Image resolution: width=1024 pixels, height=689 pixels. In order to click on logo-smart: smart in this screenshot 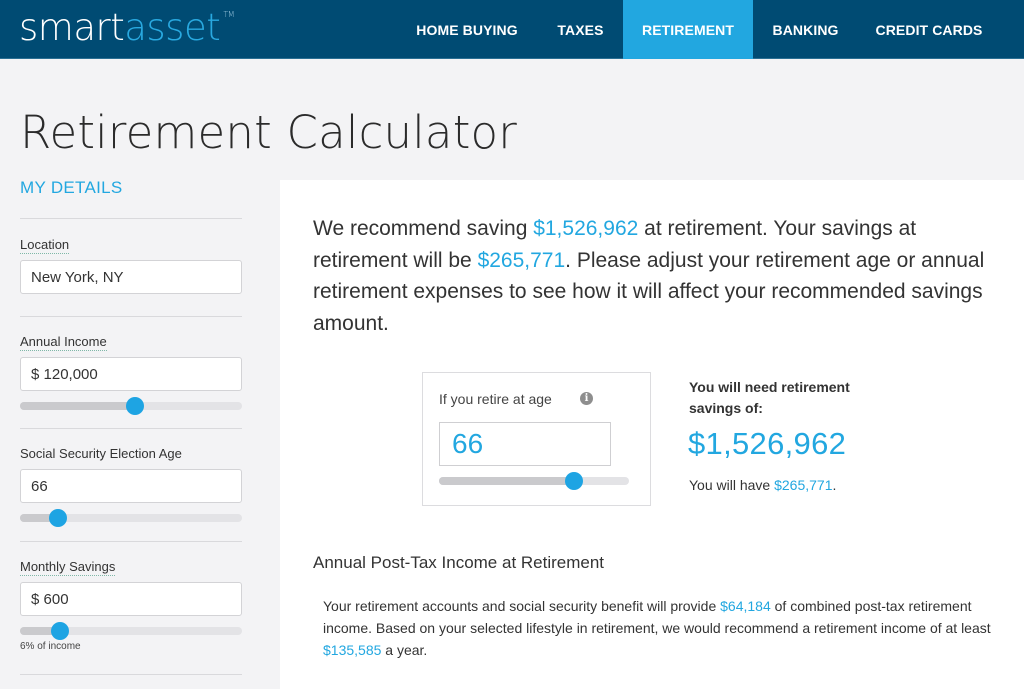, I will do `click(72, 27)`.